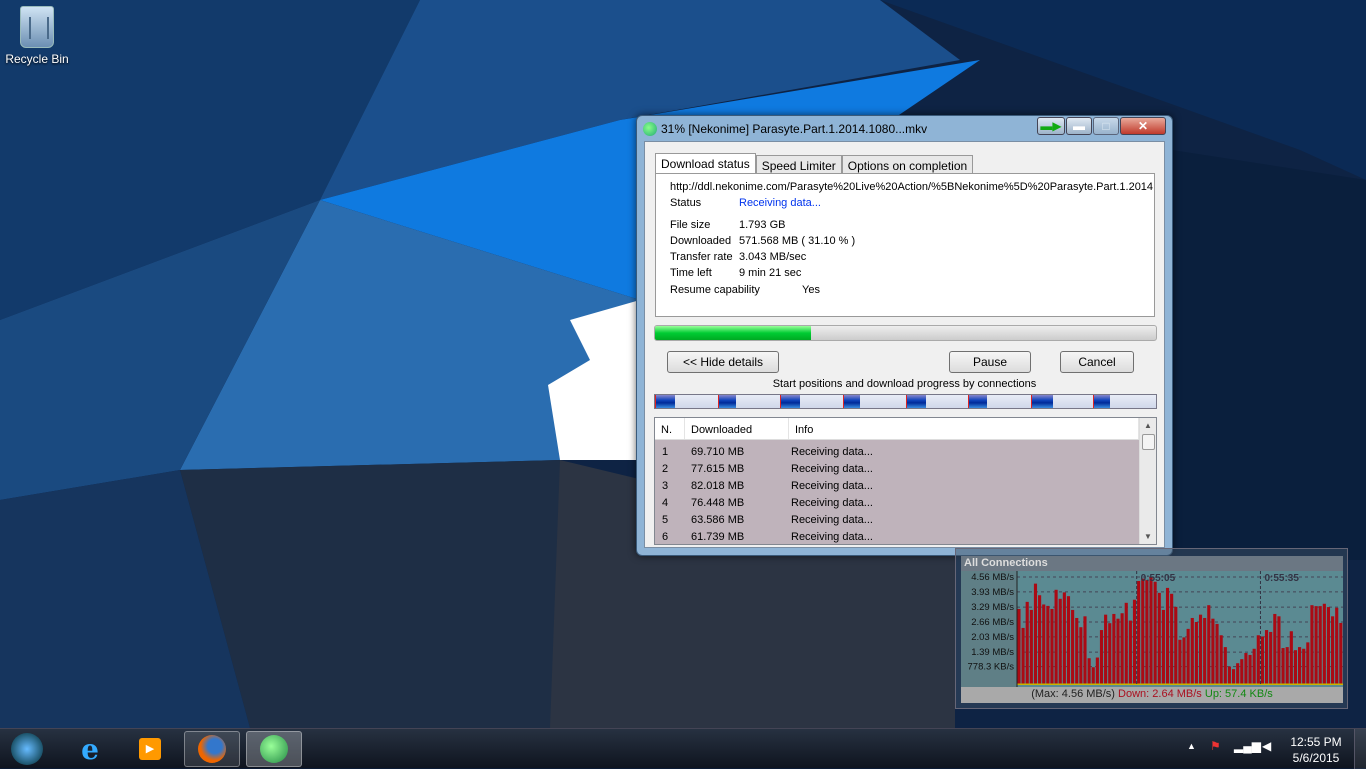 The width and height of the screenshot is (1366, 769). I want to click on close-button: ✕, so click(1143, 126).